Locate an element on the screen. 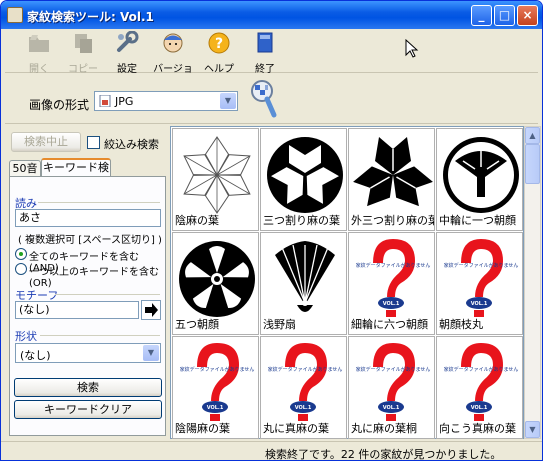 The width and height of the screenshot is (543, 461). scroll-thumb is located at coordinates (532, 164).